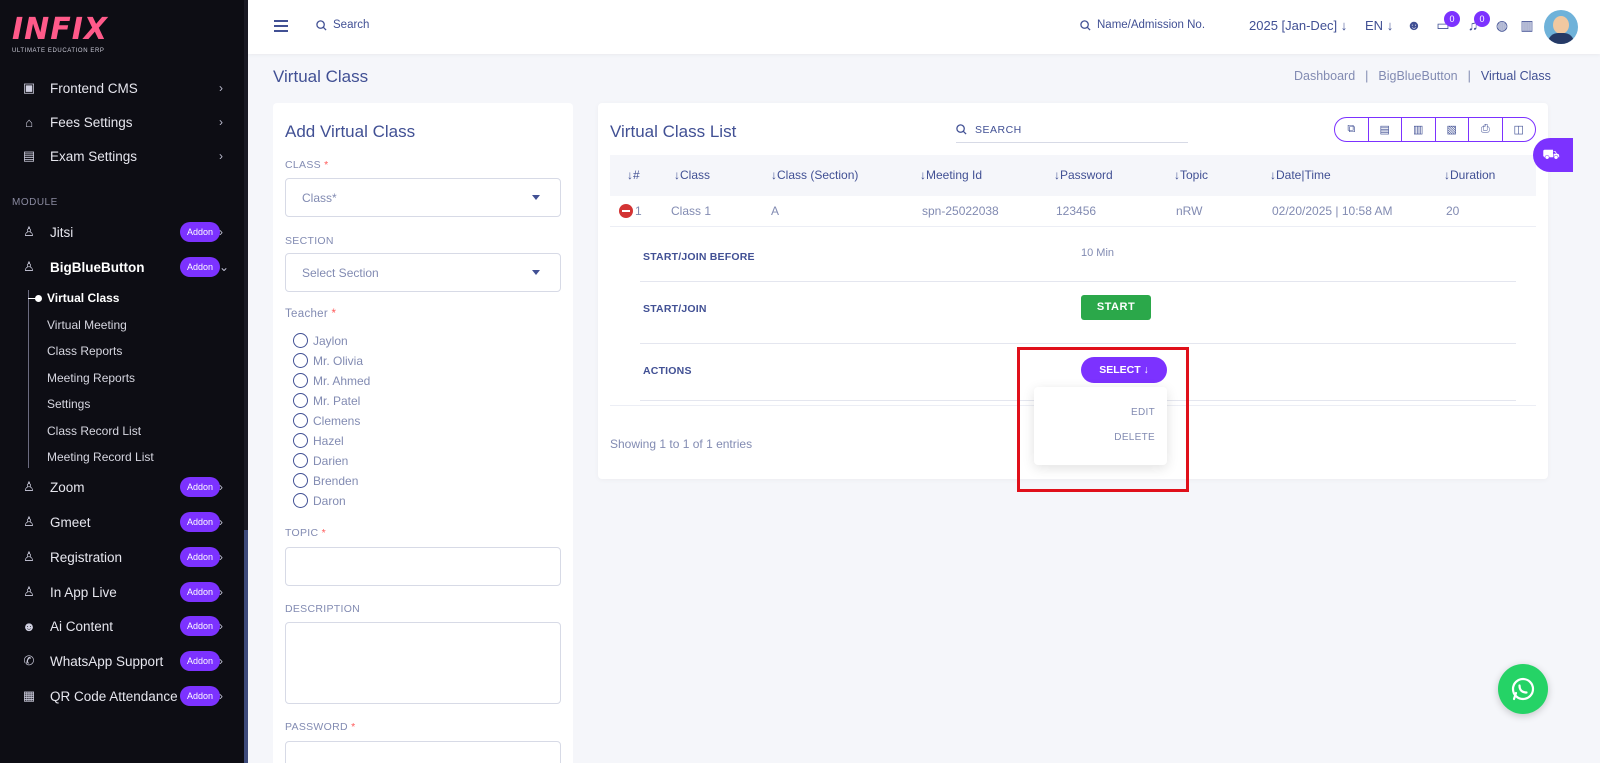 The width and height of the screenshot is (1600, 763). What do you see at coordinates (1414, 26) in the screenshot?
I see `robot-icon: ☻` at bounding box center [1414, 26].